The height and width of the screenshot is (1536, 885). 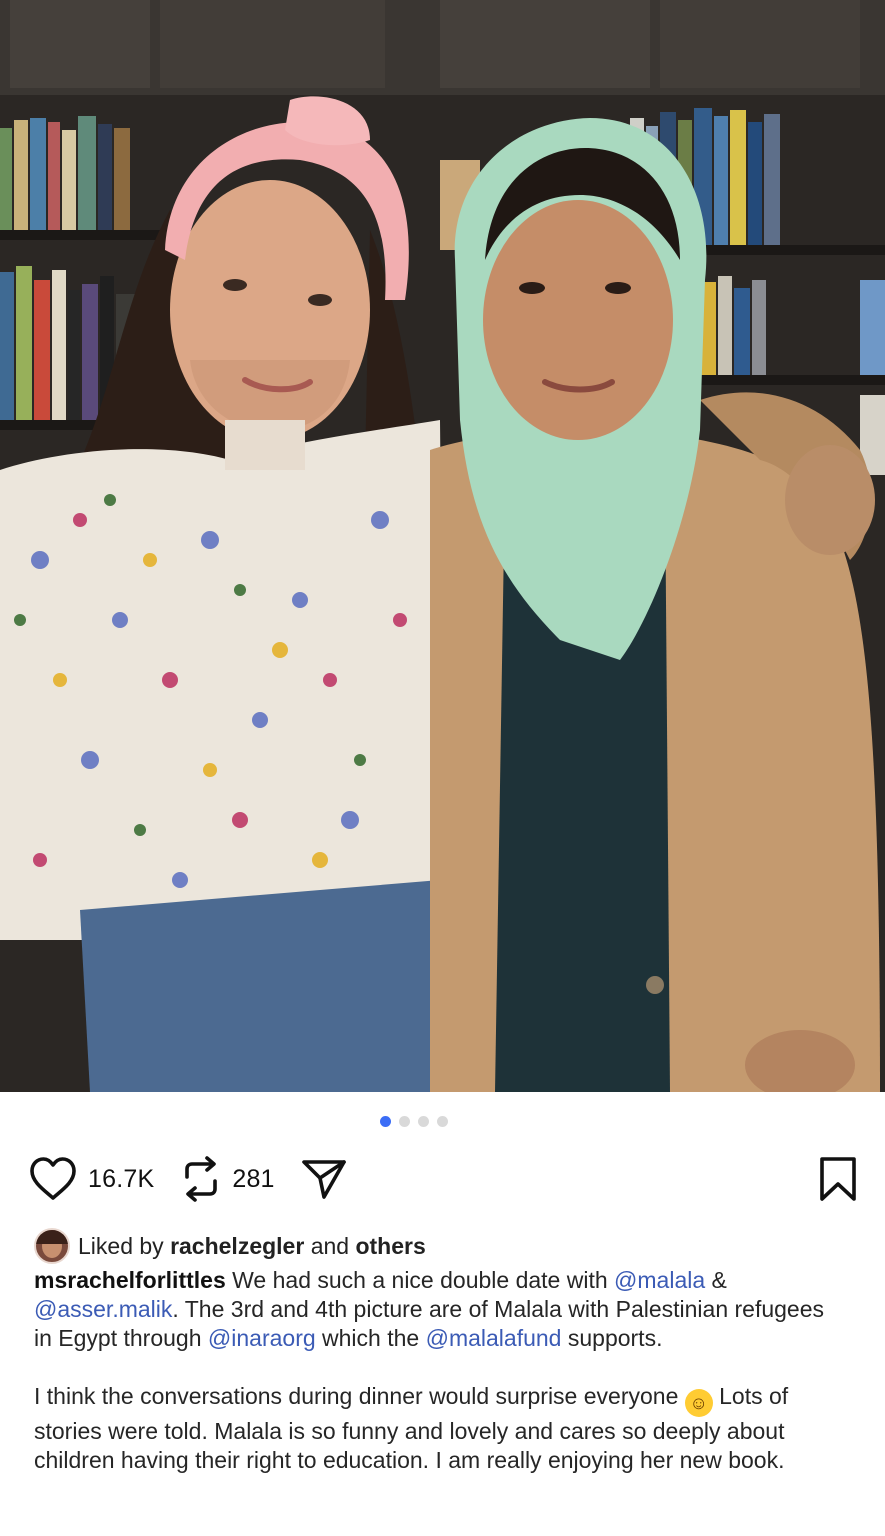 What do you see at coordinates (103, 1309) in the screenshot?
I see `mention-asser-malik: @asser.malik` at bounding box center [103, 1309].